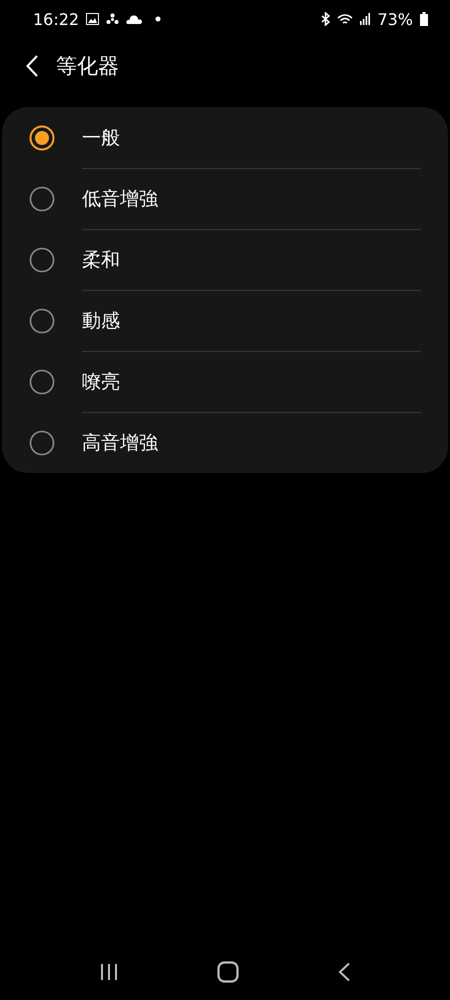  What do you see at coordinates (158, 19) in the screenshot?
I see `dot-icon` at bounding box center [158, 19].